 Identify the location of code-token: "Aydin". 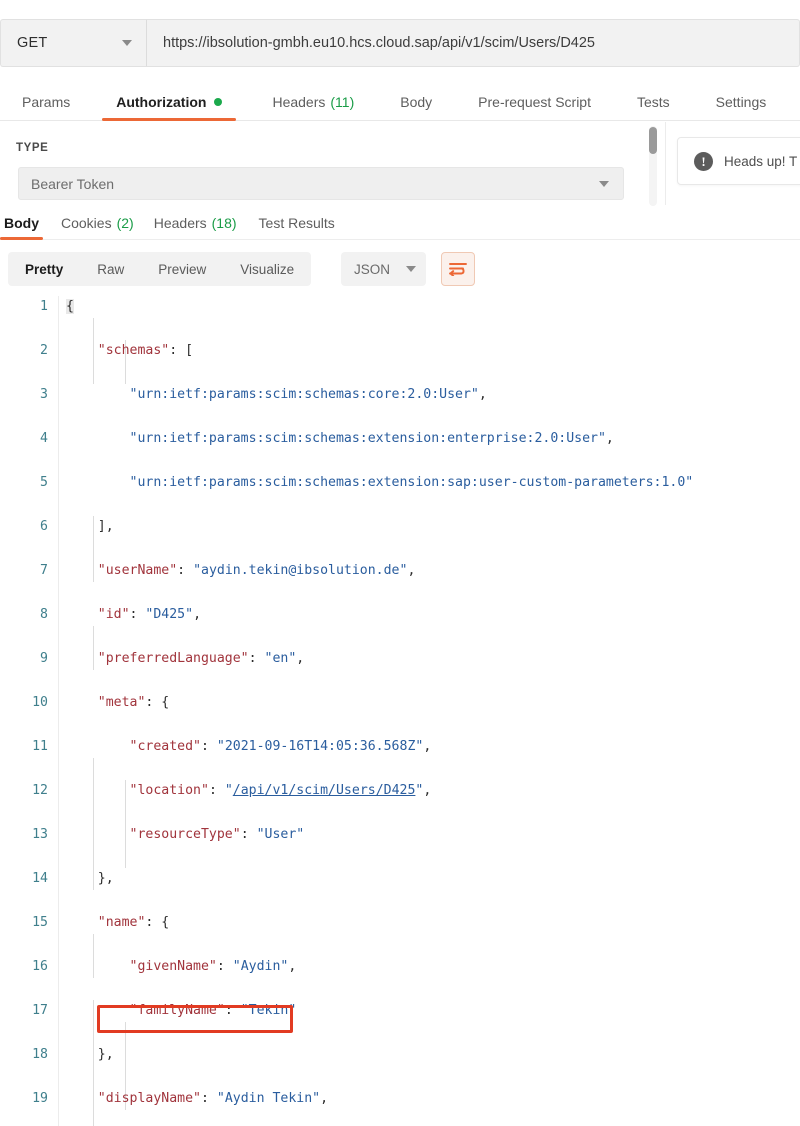
(260, 966).